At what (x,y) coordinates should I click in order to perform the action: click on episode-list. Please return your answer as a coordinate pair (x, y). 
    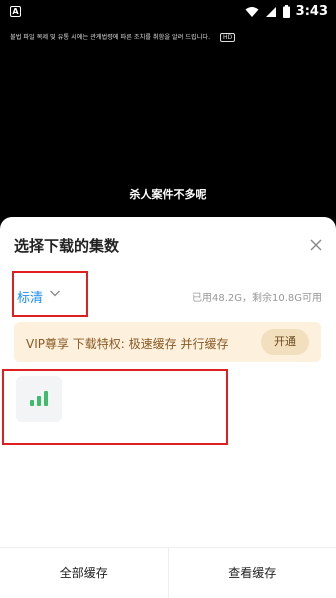
    Looking at the image, I should click on (115, 407).